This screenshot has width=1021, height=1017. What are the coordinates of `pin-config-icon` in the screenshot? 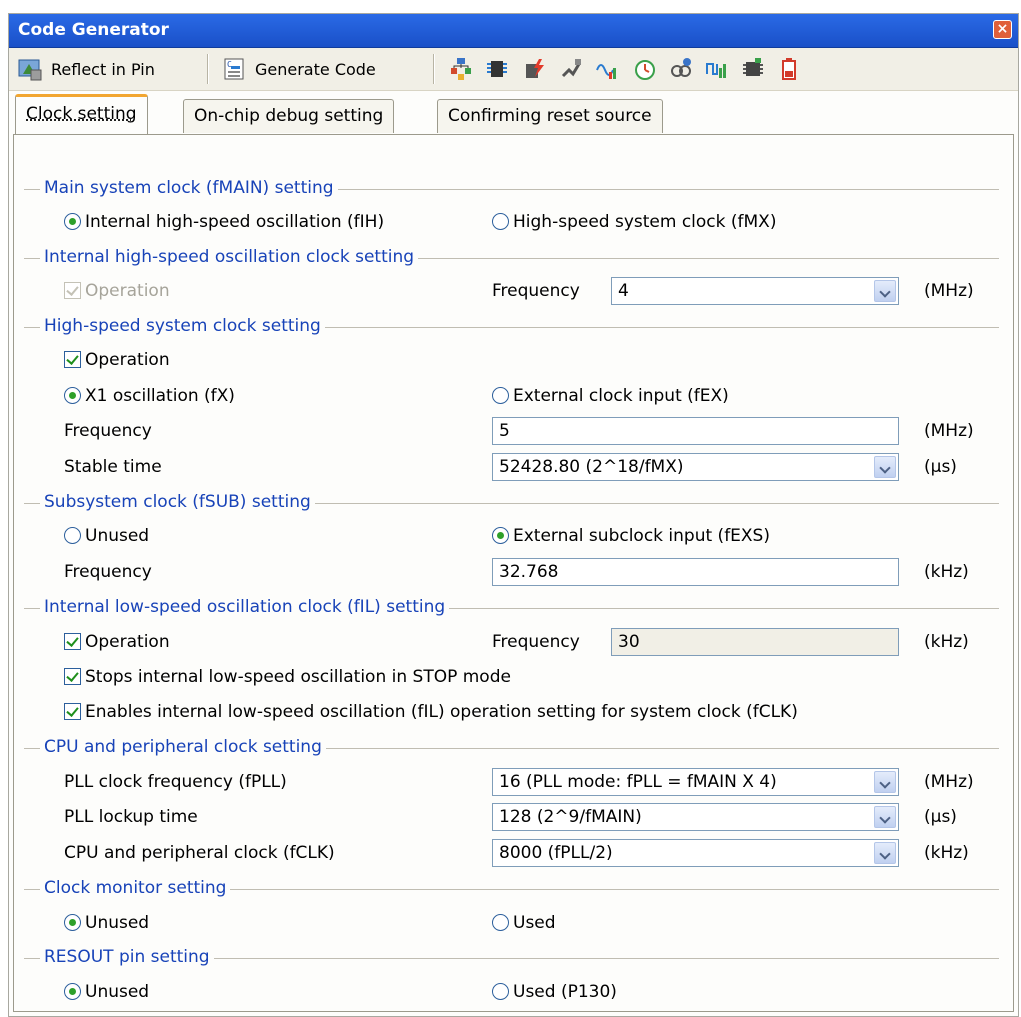 It's located at (461, 69).